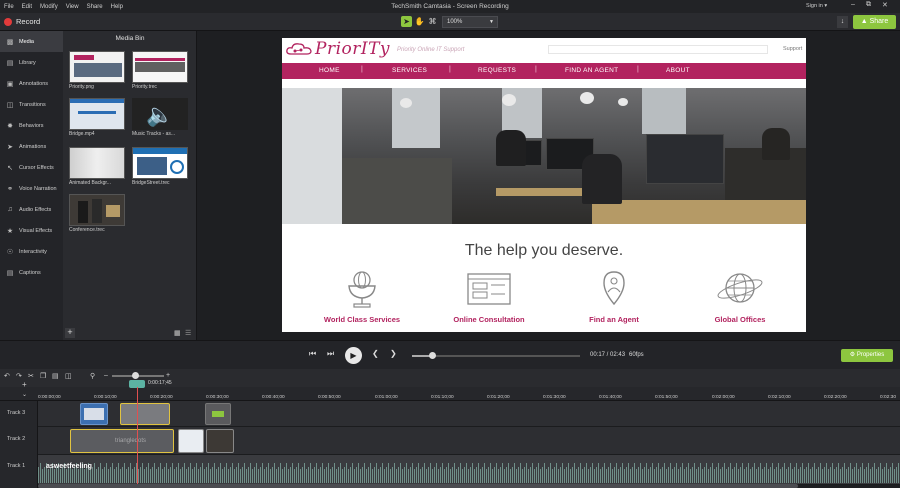 This screenshot has width=900, height=488. Describe the element at coordinates (885, 5) in the screenshot. I see `close-icon: ✕` at that location.